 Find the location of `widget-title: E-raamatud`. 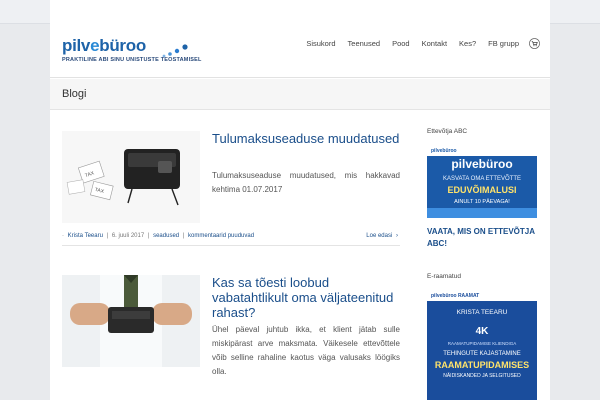

widget-title: E-raamatud is located at coordinates (444, 276).